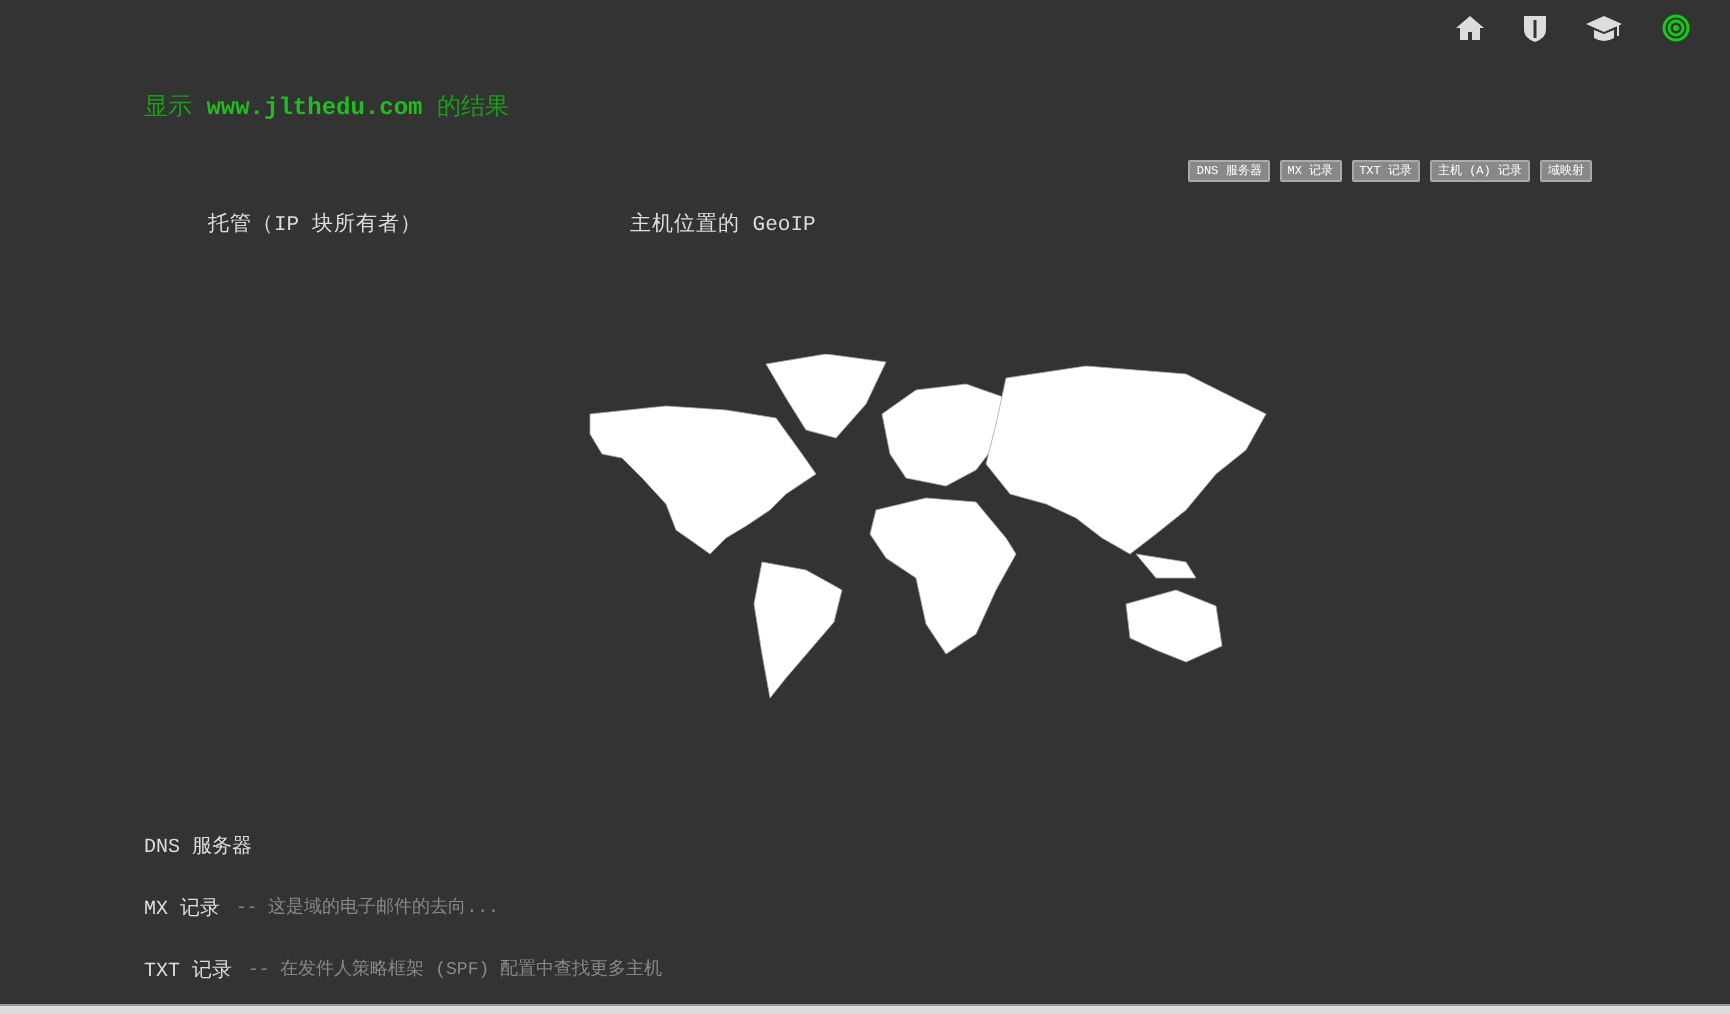 This screenshot has width=1730, height=1014. What do you see at coordinates (723, 227) in the screenshot?
I see `panel-heading: 主机位置的 GeoIP` at bounding box center [723, 227].